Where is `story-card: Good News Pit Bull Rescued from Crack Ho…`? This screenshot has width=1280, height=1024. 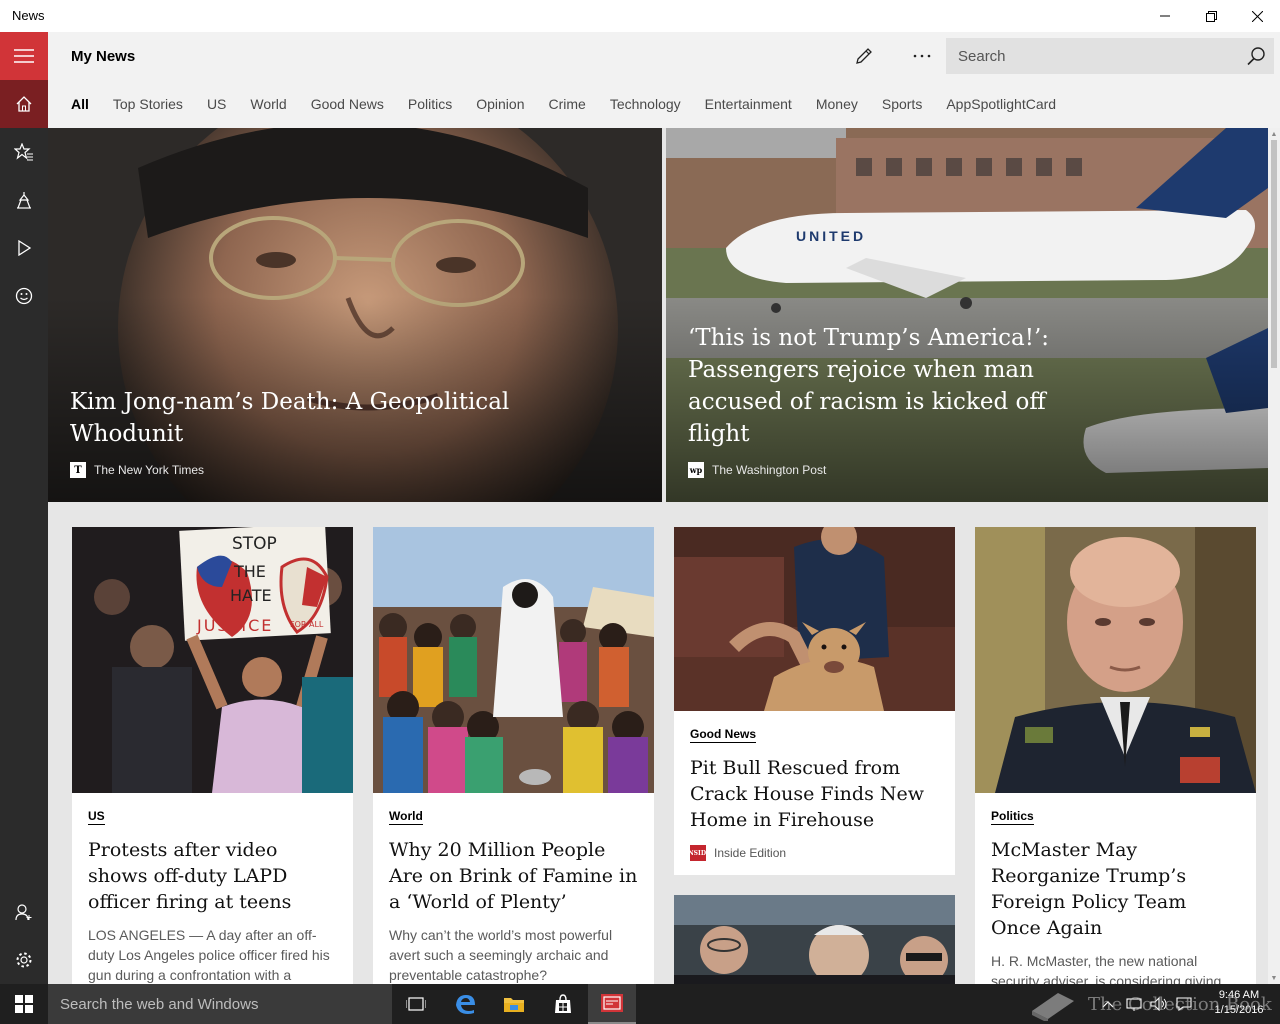
story-card: Good News Pit Bull Rescued from Crack Ho… is located at coordinates (814, 701).